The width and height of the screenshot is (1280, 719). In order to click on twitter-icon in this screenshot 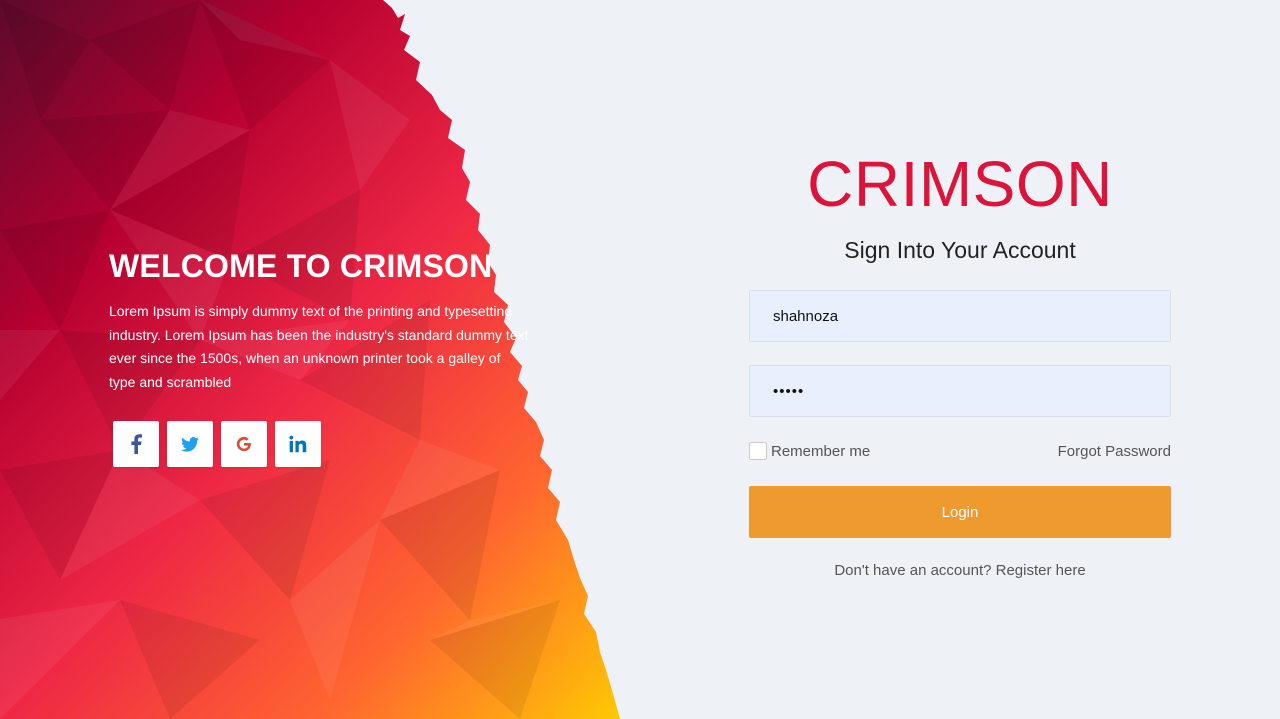, I will do `click(190, 444)`.